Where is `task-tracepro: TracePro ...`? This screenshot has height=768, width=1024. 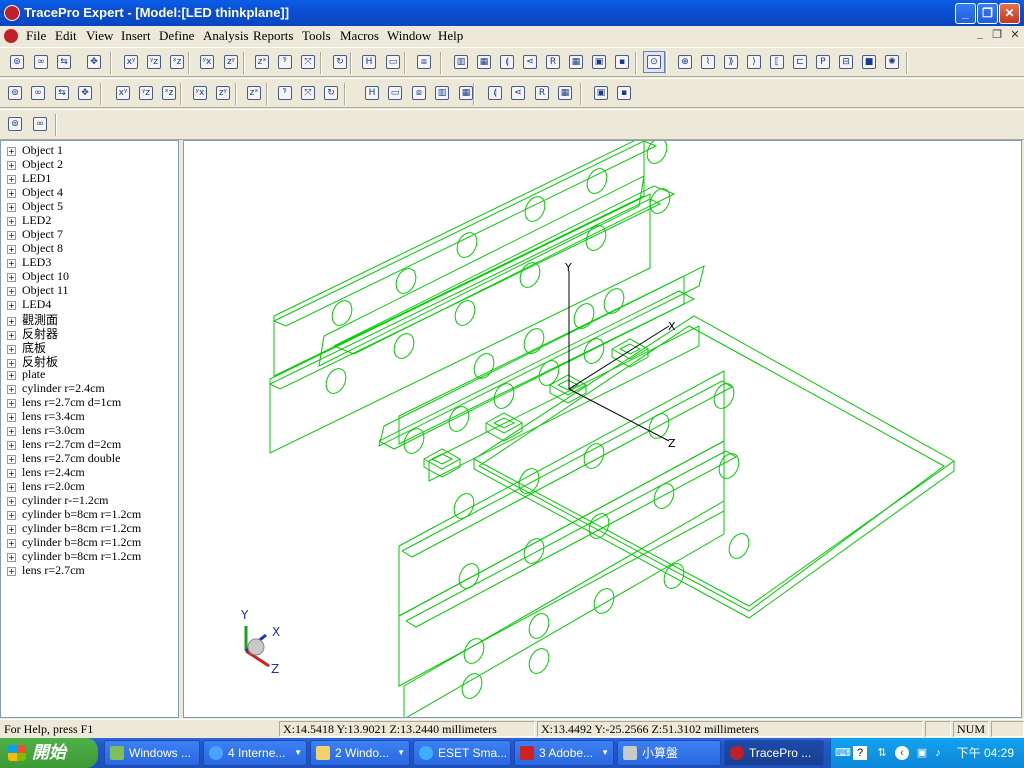 task-tracepro: TracePro ... is located at coordinates (774, 753).